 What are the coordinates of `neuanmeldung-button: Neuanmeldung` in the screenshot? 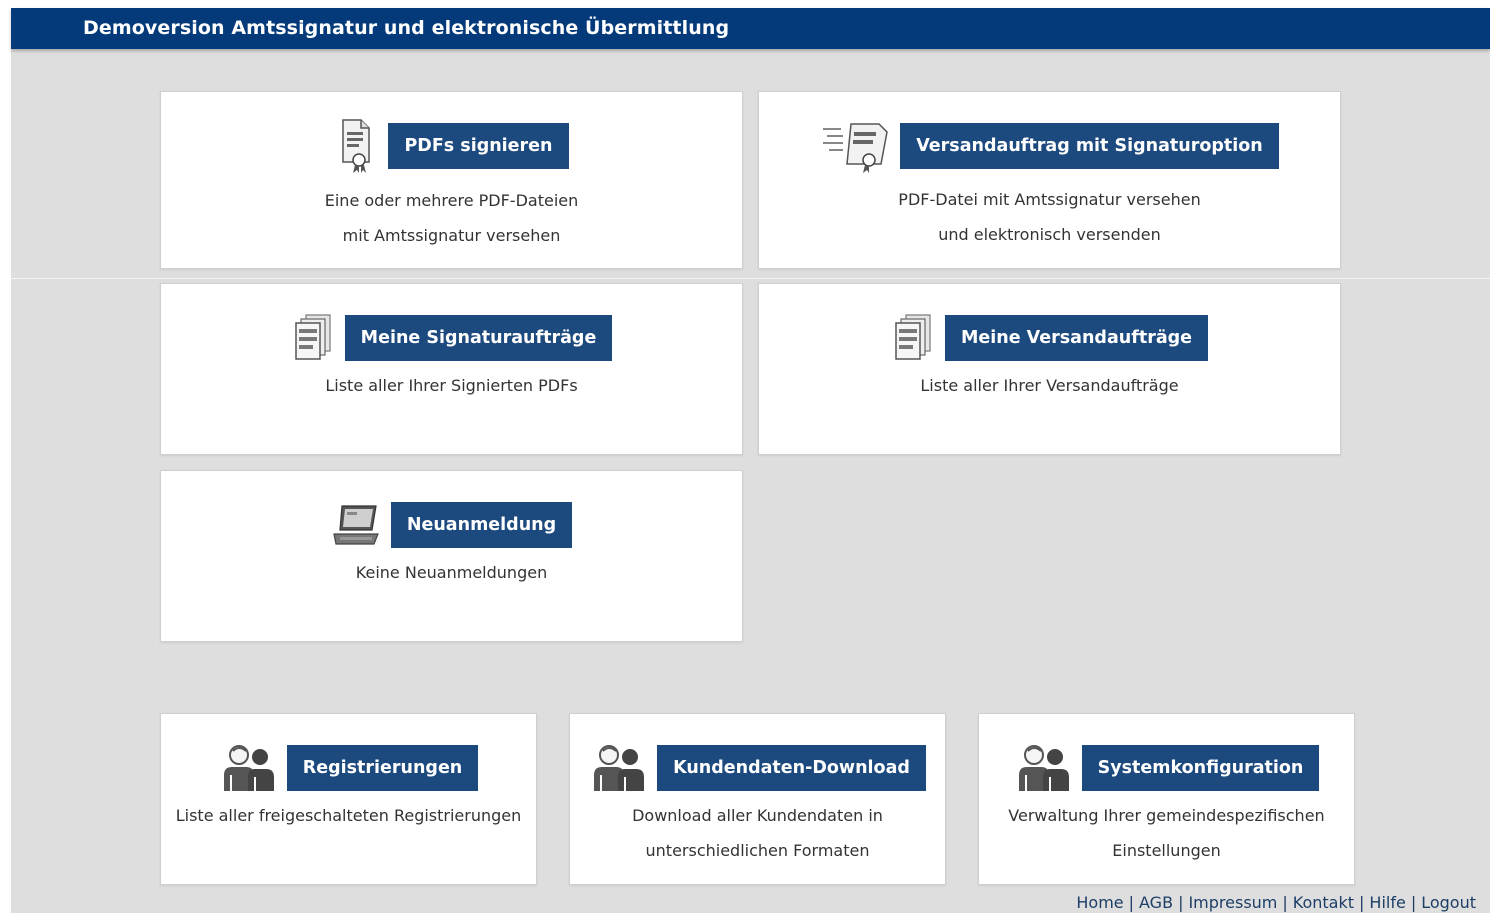 It's located at (481, 525).